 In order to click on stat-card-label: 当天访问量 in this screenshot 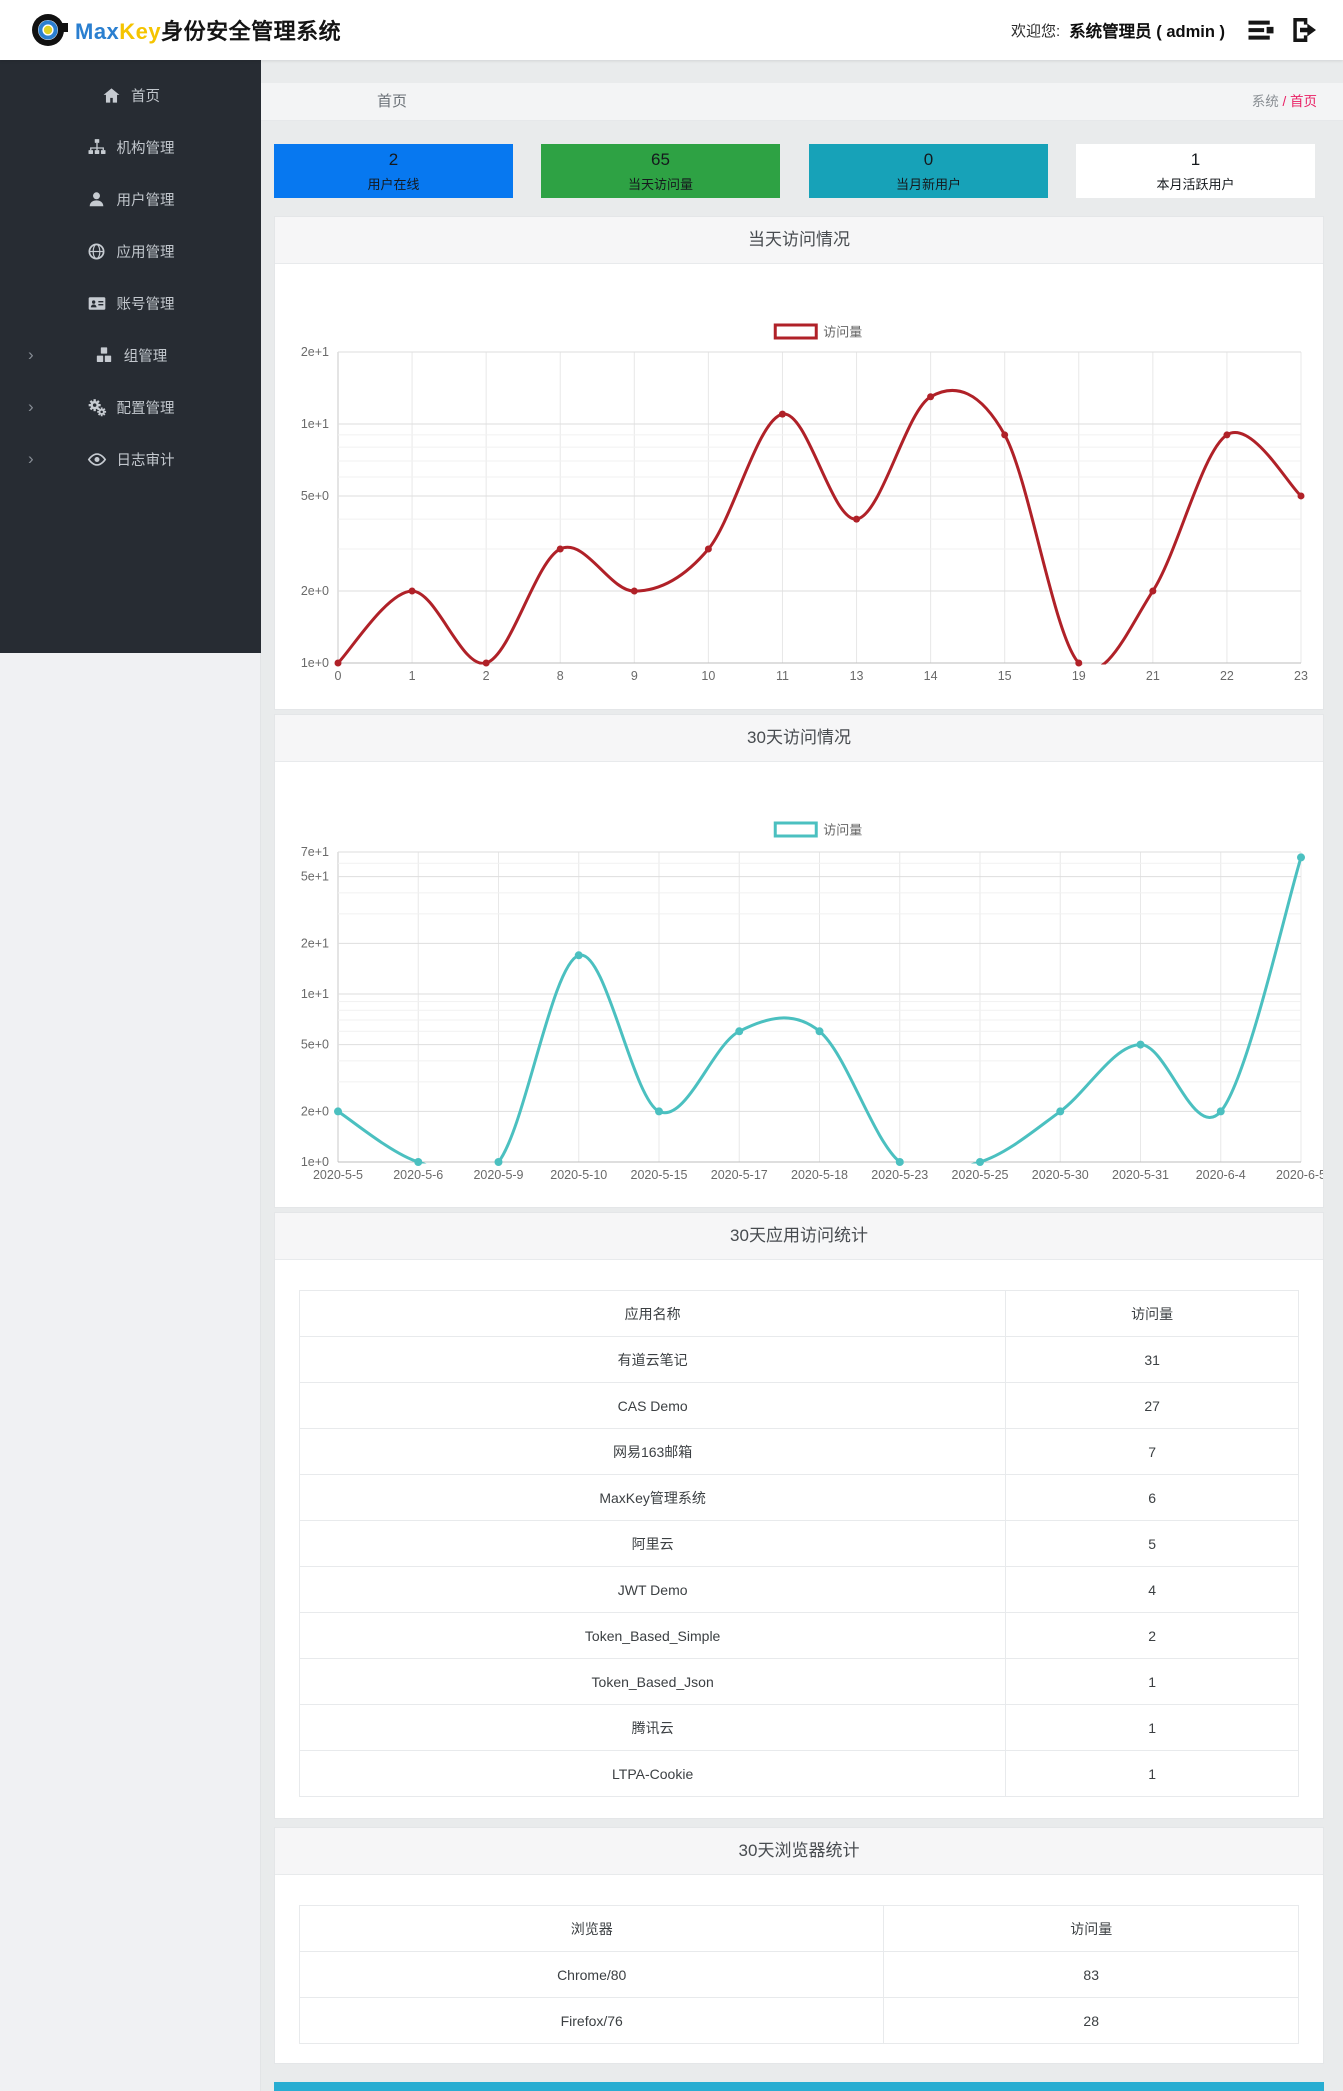, I will do `click(660, 184)`.